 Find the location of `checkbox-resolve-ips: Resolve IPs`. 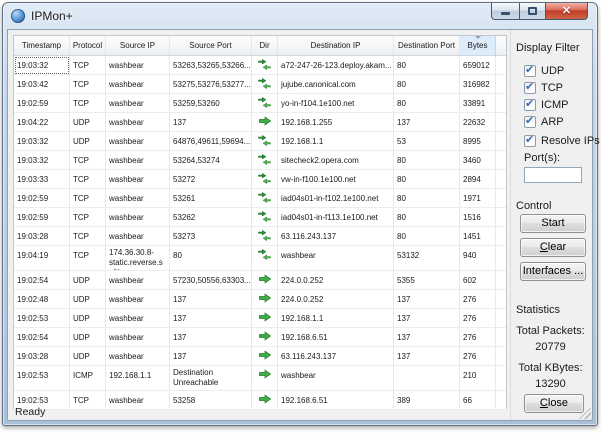

checkbox-resolve-ips: Resolve IPs is located at coordinates (562, 140).